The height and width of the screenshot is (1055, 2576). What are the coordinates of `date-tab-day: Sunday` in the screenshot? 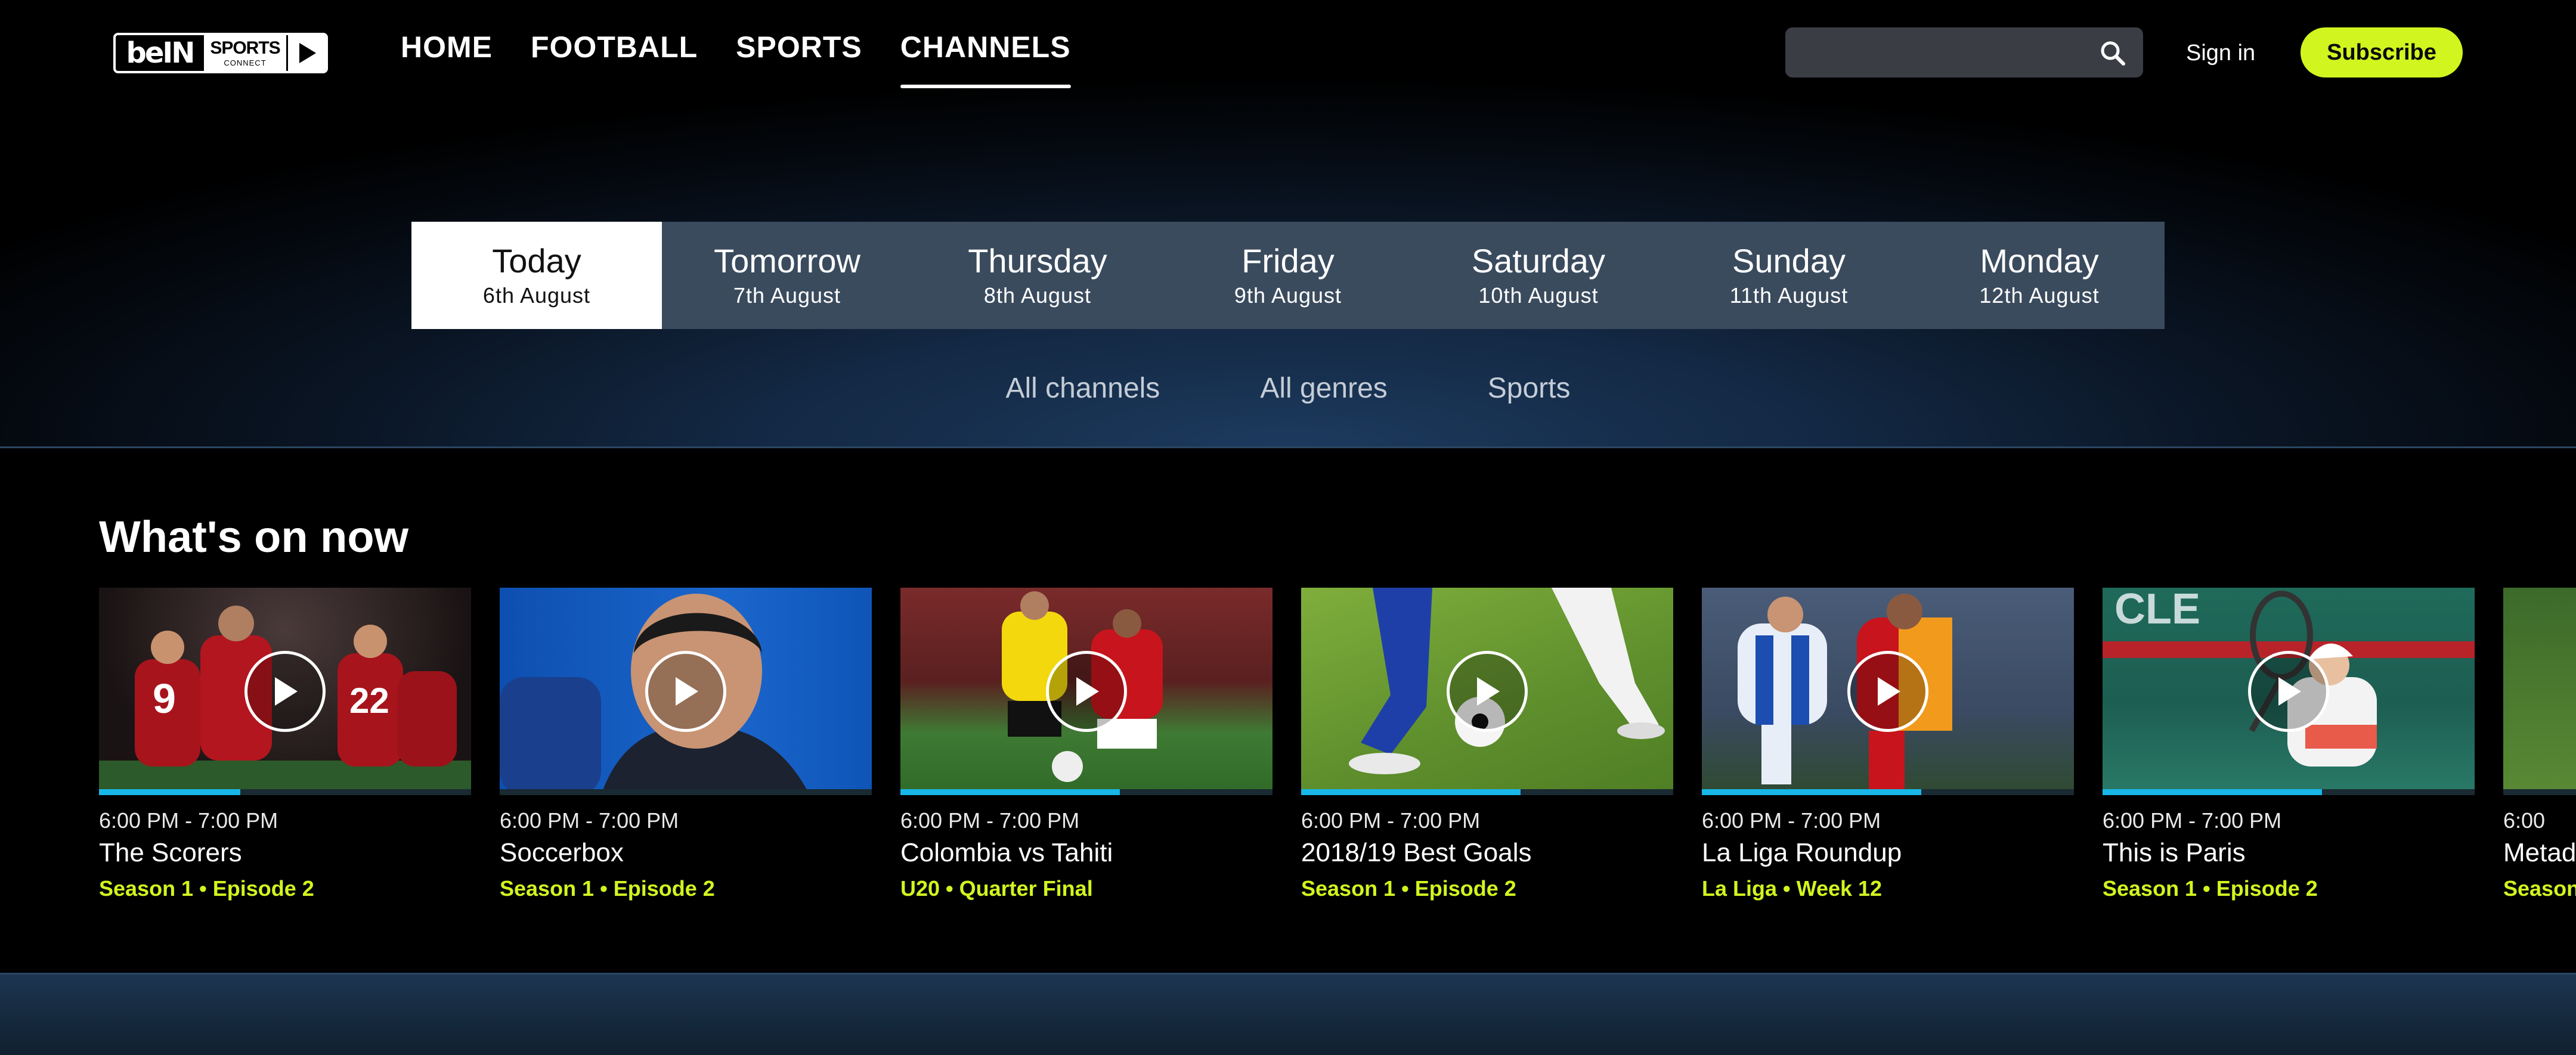 It's located at (1789, 261).